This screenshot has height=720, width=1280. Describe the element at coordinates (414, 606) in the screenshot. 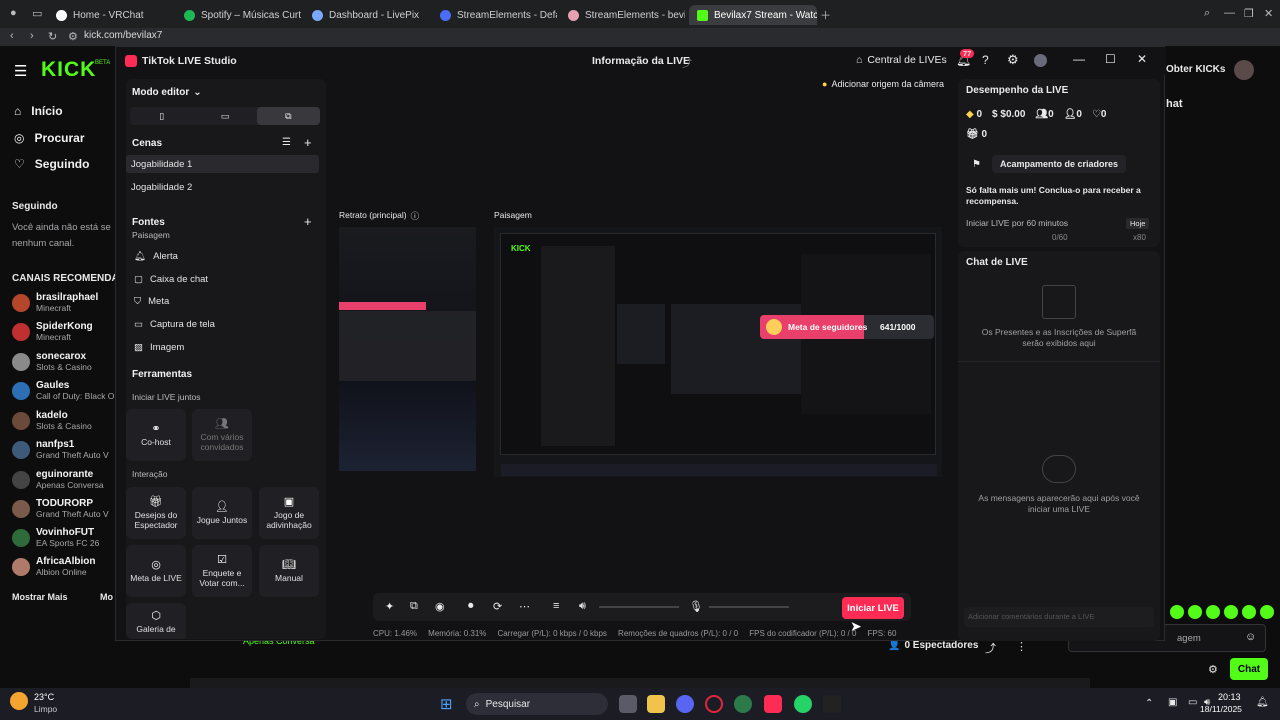

I see `scene-icon: ⧉` at that location.